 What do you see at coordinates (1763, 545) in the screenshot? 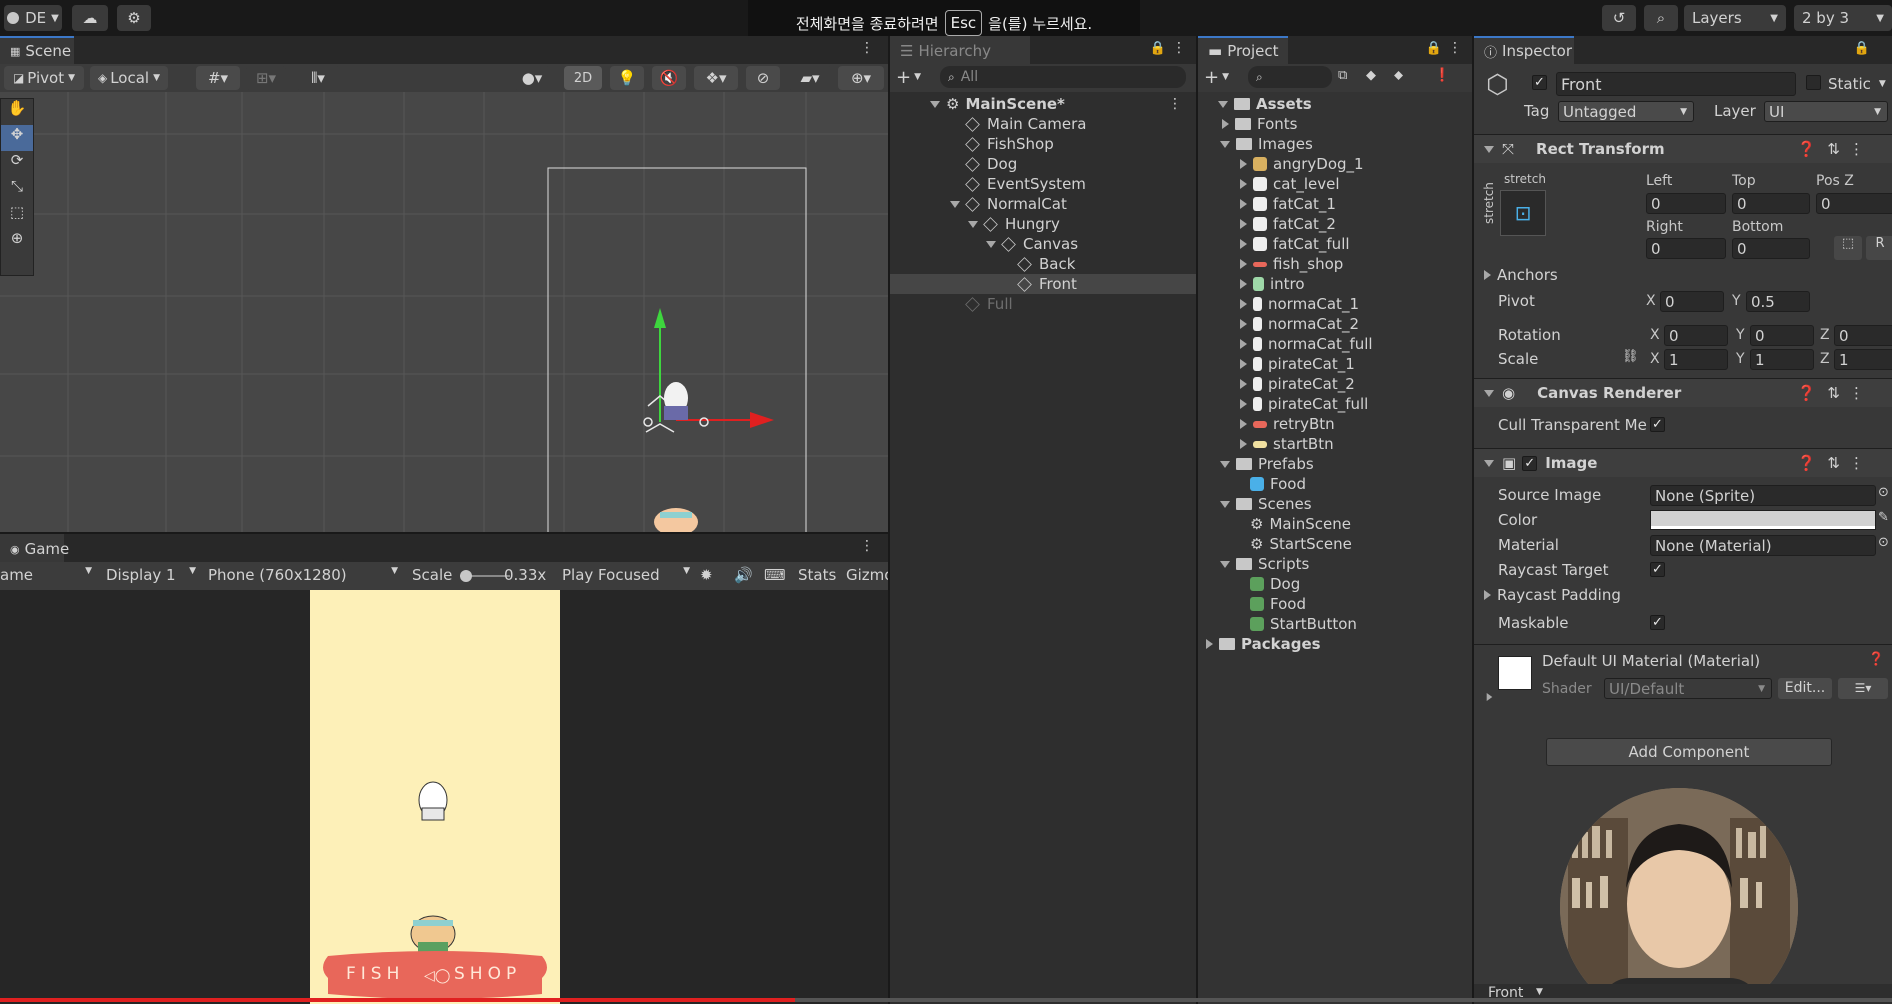
I see `material-field: None (Material)` at bounding box center [1763, 545].